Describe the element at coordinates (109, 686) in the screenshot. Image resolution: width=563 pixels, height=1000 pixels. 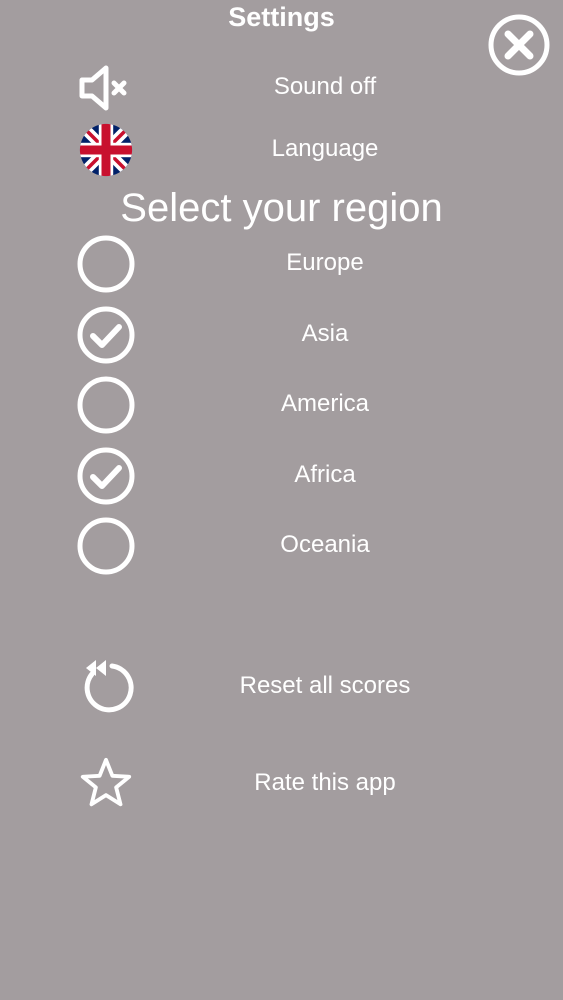
I see `reset-icon` at that location.